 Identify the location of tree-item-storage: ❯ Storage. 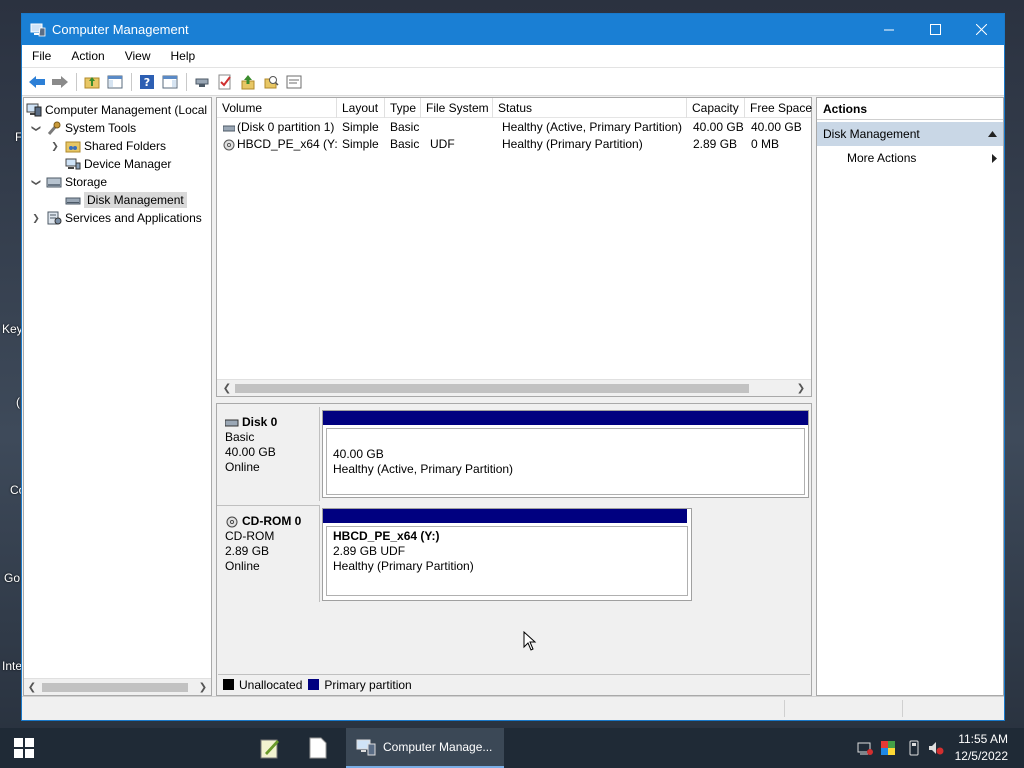
(69, 182).